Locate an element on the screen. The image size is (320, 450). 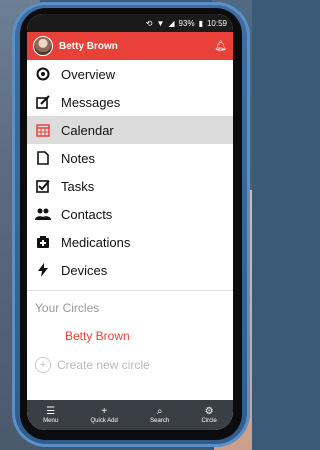
menu-icon: ☰ is located at coordinates (51, 411).